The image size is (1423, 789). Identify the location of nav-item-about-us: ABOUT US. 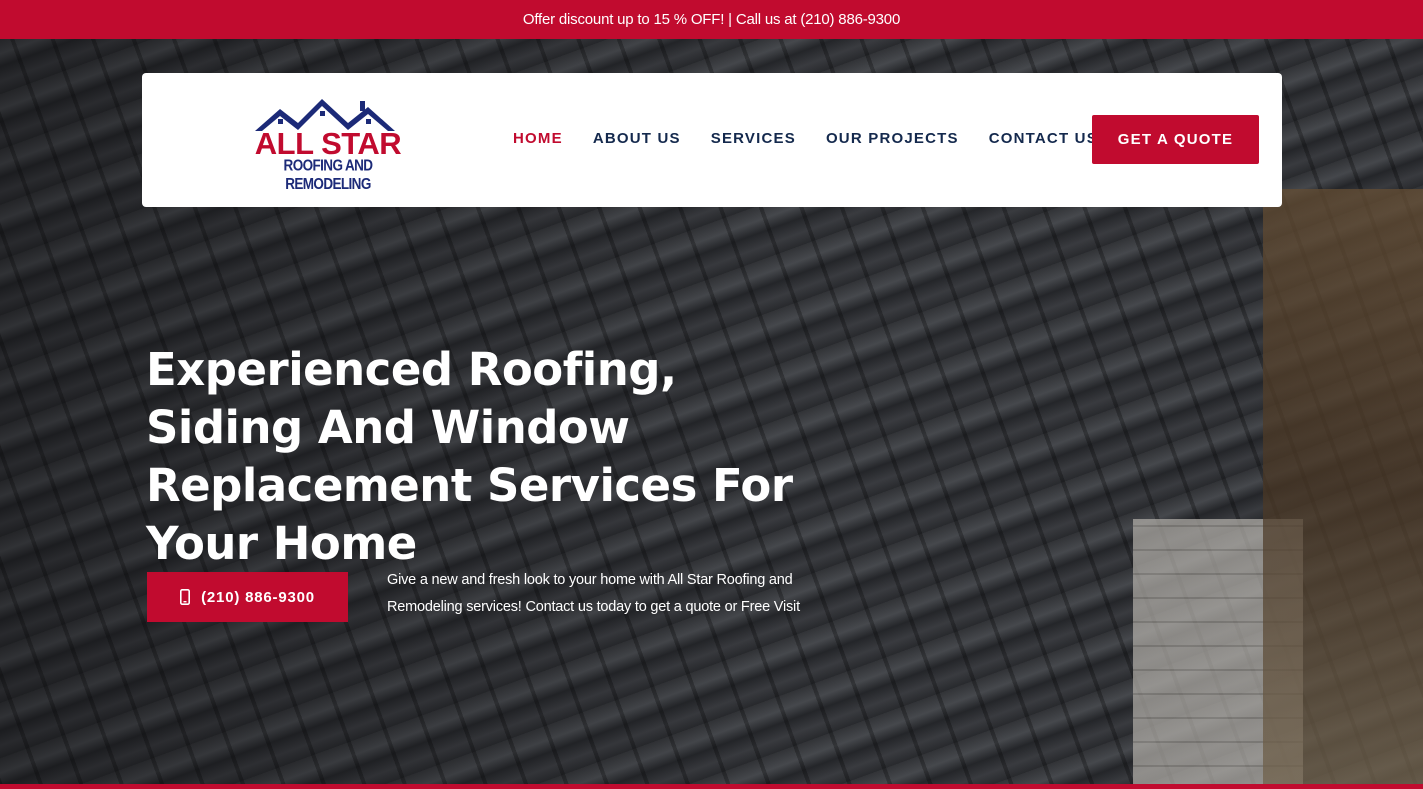
(637, 138).